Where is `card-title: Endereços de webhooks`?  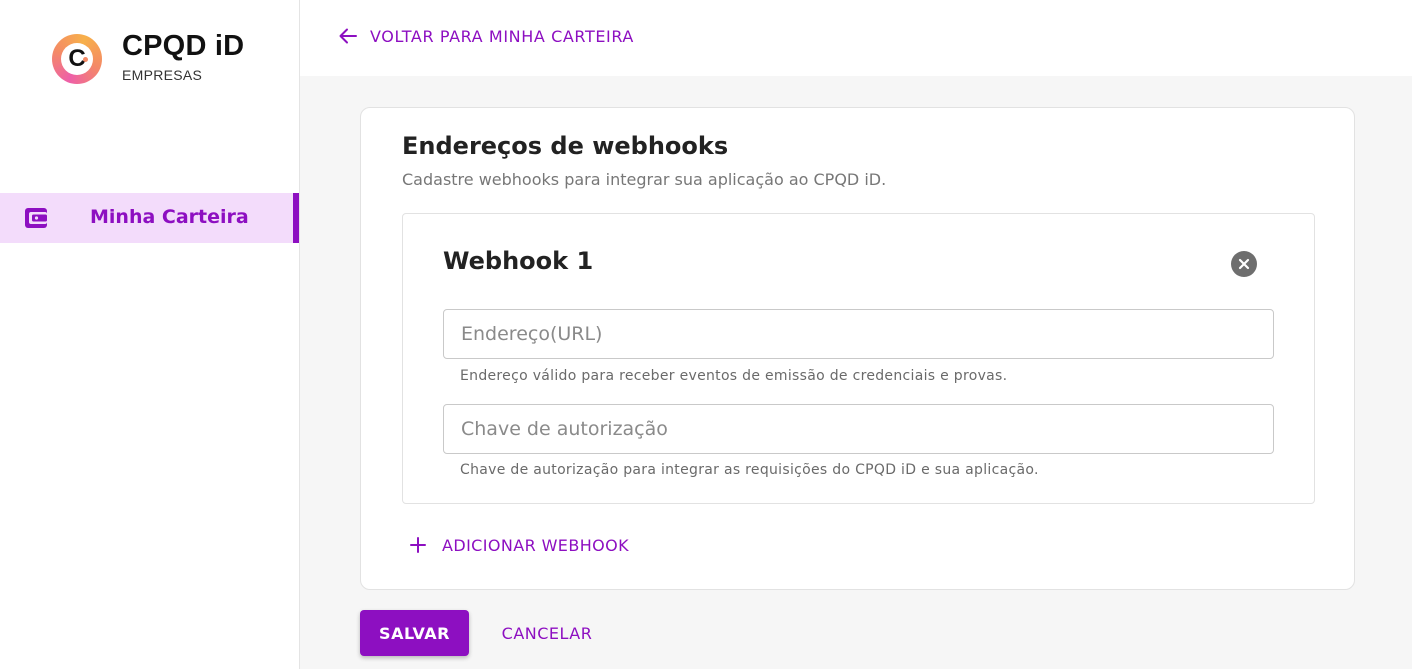
card-title: Endereços de webhooks is located at coordinates (565, 146).